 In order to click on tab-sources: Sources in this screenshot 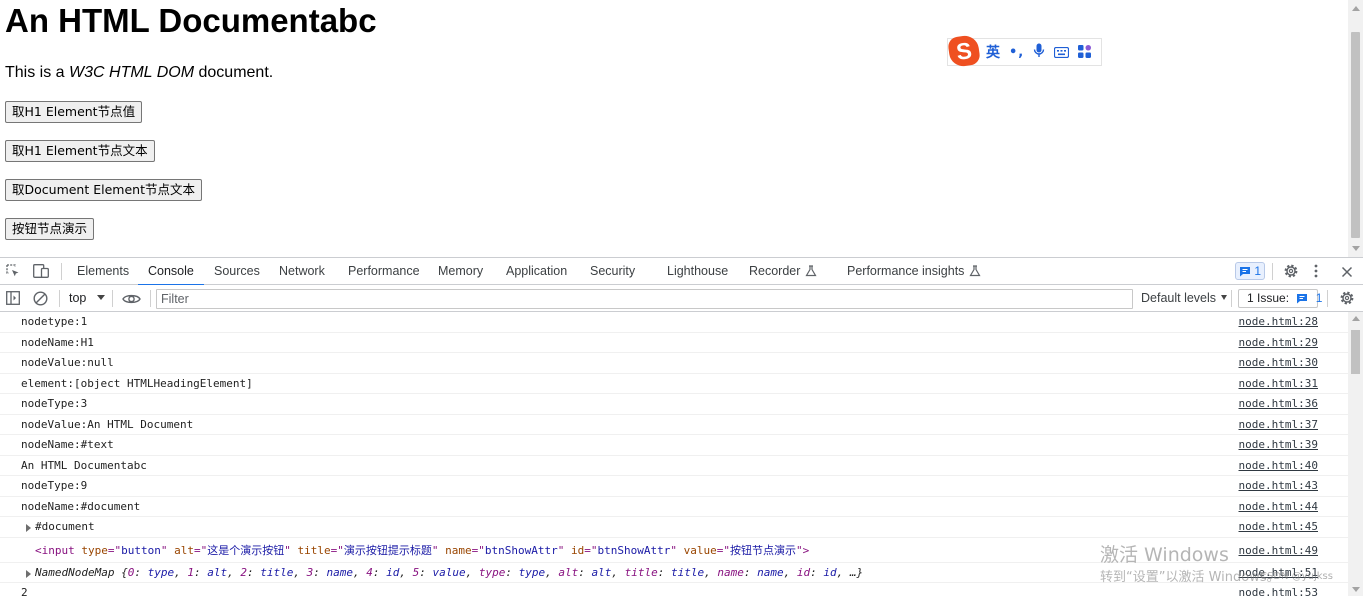, I will do `click(237, 271)`.